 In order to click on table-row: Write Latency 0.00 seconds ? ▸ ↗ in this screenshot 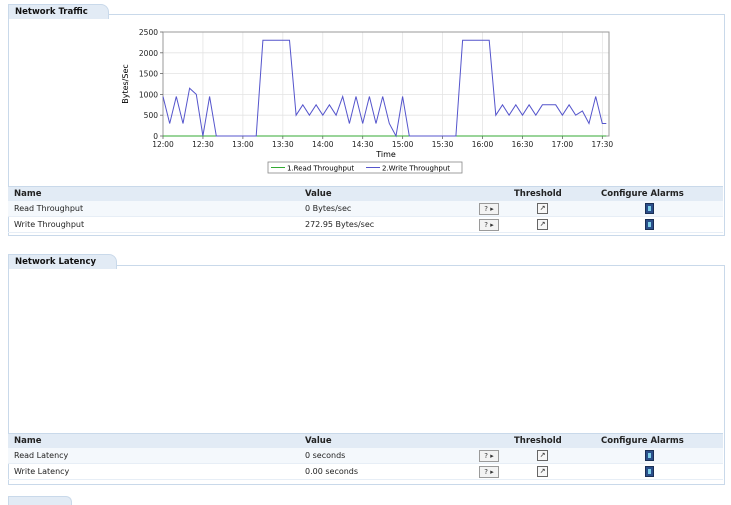, I will do `click(365, 472)`.